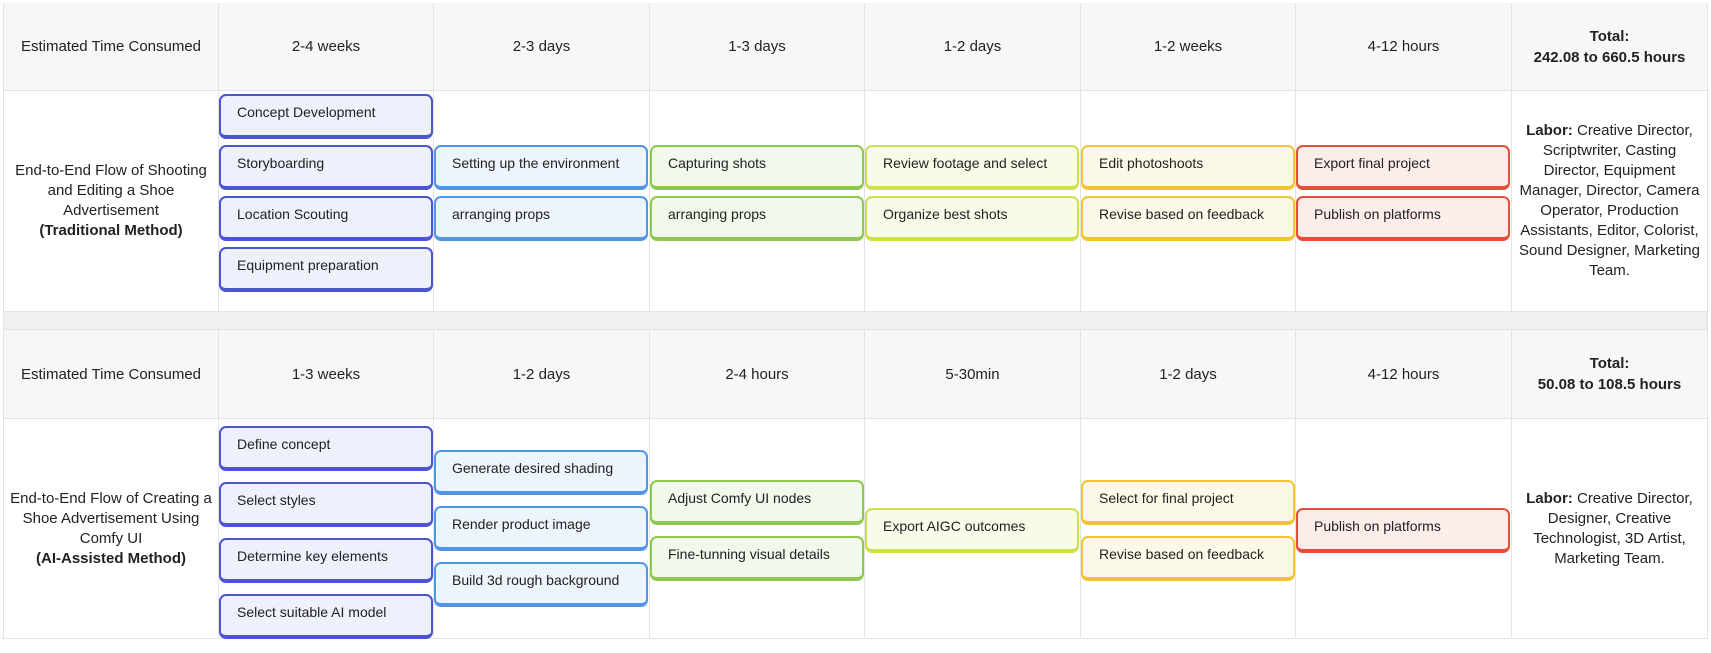  Describe the element at coordinates (1609, 384) in the screenshot. I see `total-value: 50.08 to 108.5 hours` at that location.